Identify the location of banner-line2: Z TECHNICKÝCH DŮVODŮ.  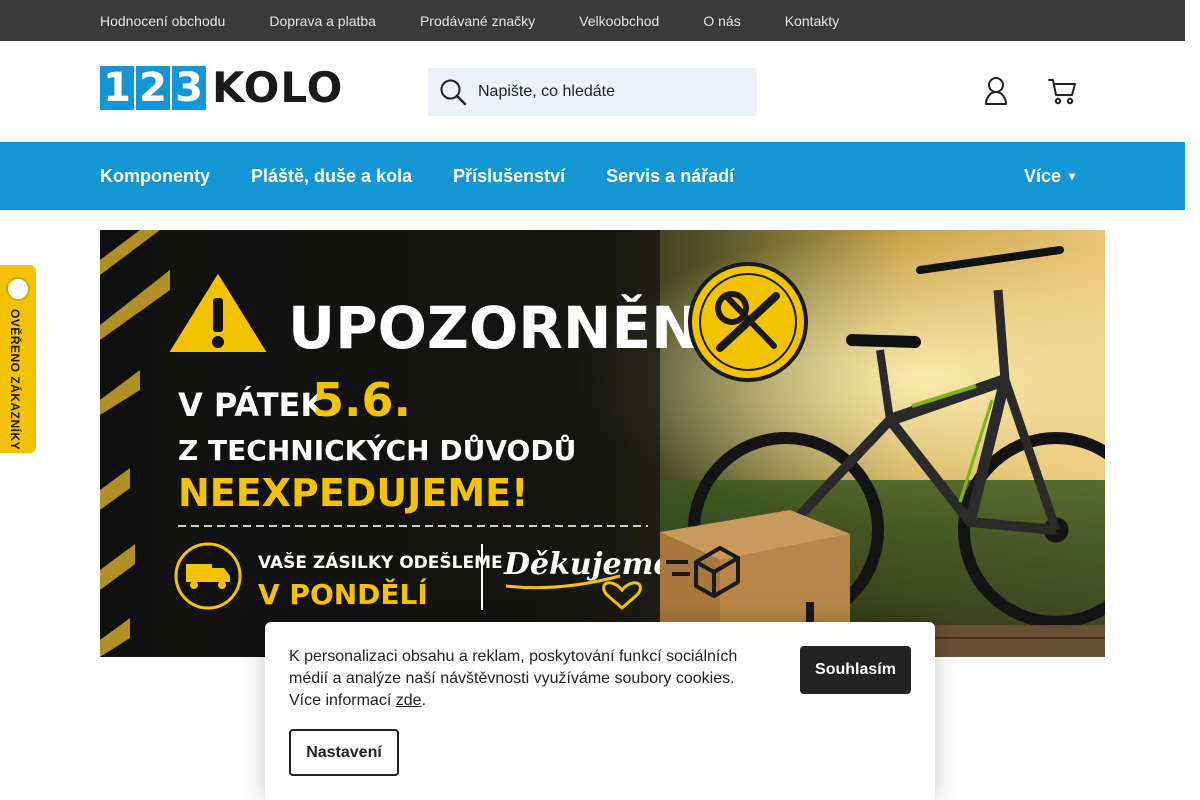
(377, 450).